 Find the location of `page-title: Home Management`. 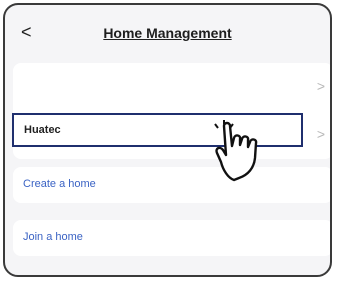

page-title: Home Management is located at coordinates (167, 33).